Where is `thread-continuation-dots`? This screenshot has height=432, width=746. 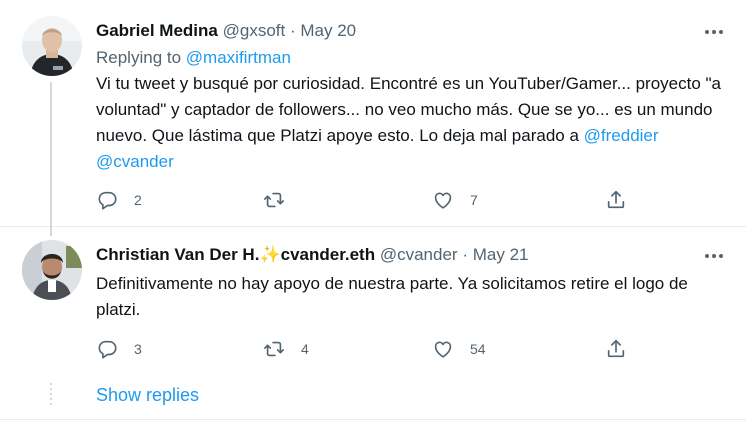
thread-continuation-dots is located at coordinates (51, 395).